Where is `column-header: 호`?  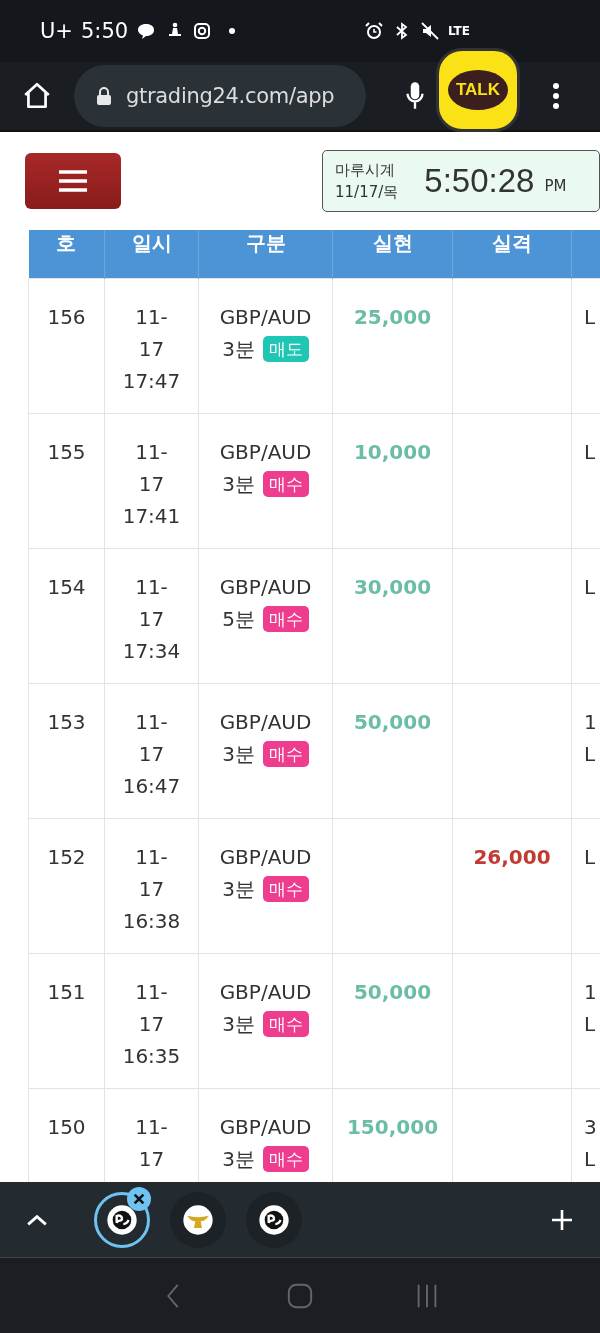
column-header: 호 is located at coordinates (66, 254).